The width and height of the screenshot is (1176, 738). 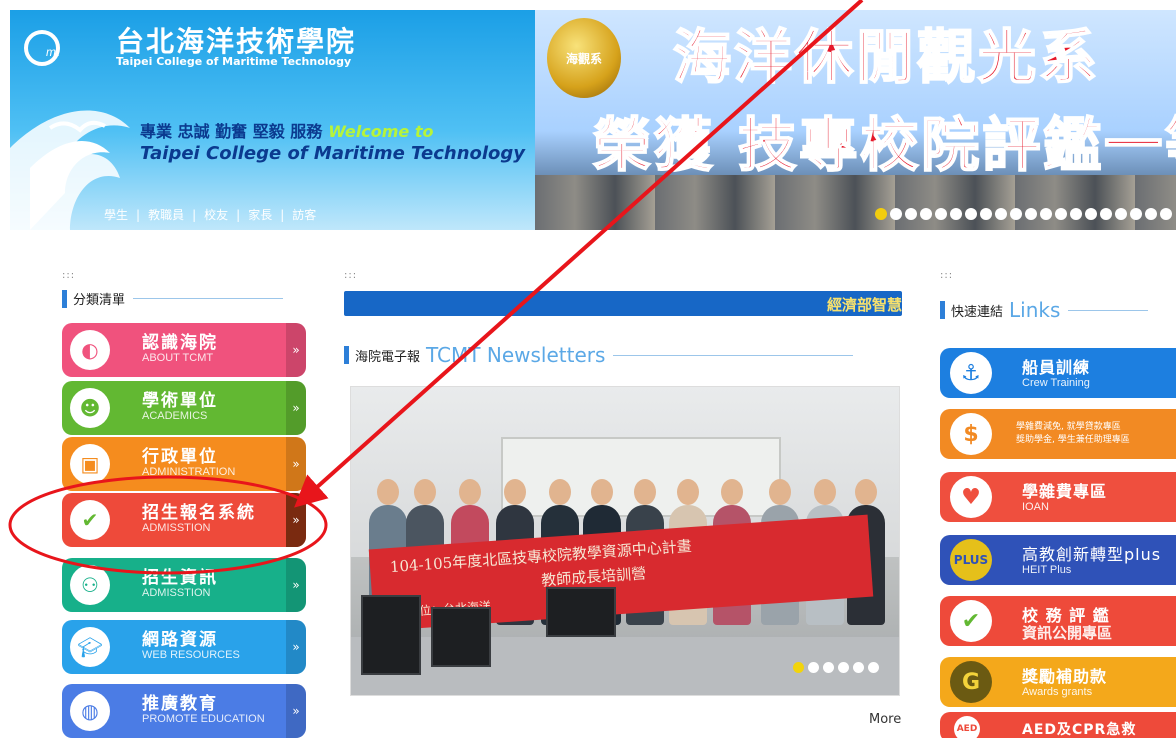 I want to click on menu-administration: ▣ 行政單位 ADMINISTRATION », so click(x=184, y=464).